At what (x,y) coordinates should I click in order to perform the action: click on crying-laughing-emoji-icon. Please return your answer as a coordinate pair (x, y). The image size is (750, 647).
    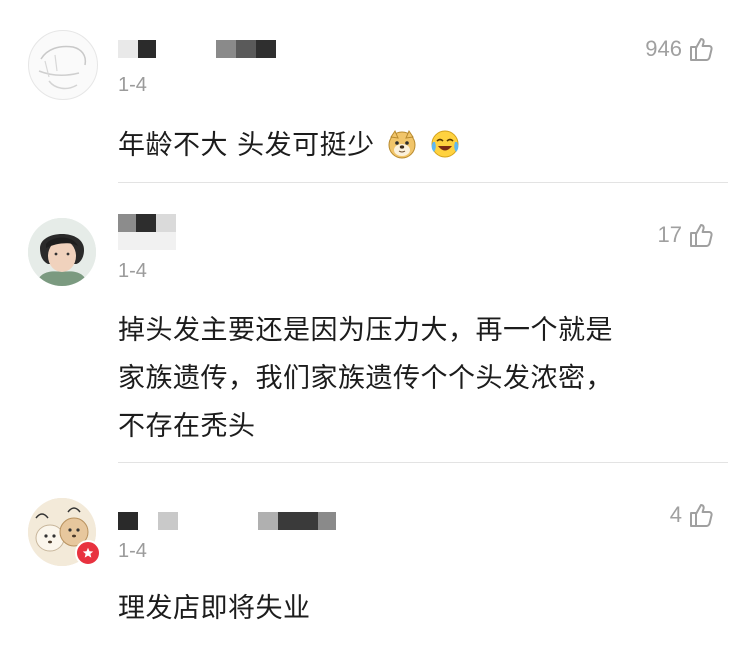
    Looking at the image, I should click on (445, 144).